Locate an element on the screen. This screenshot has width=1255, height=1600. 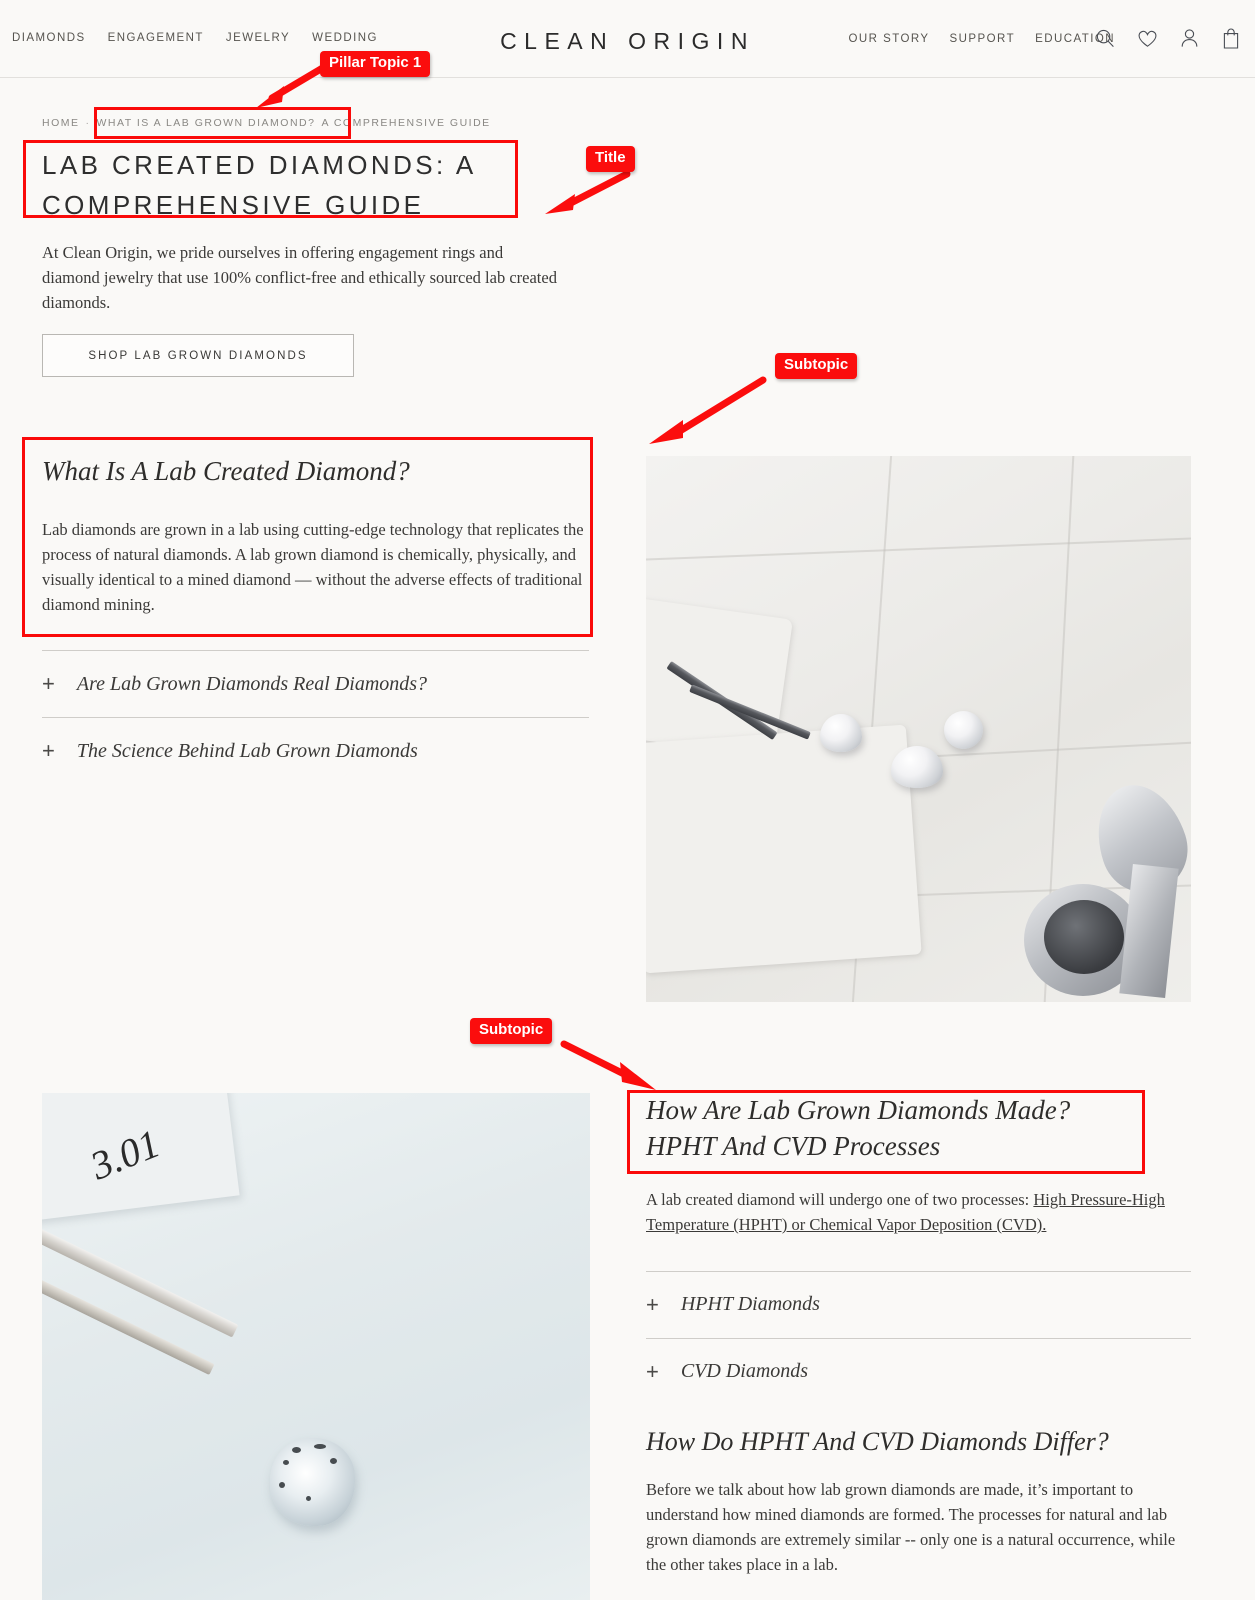
accordion-item-cvd-diamonds: + CVD Diamonds is located at coordinates (918, 1371).